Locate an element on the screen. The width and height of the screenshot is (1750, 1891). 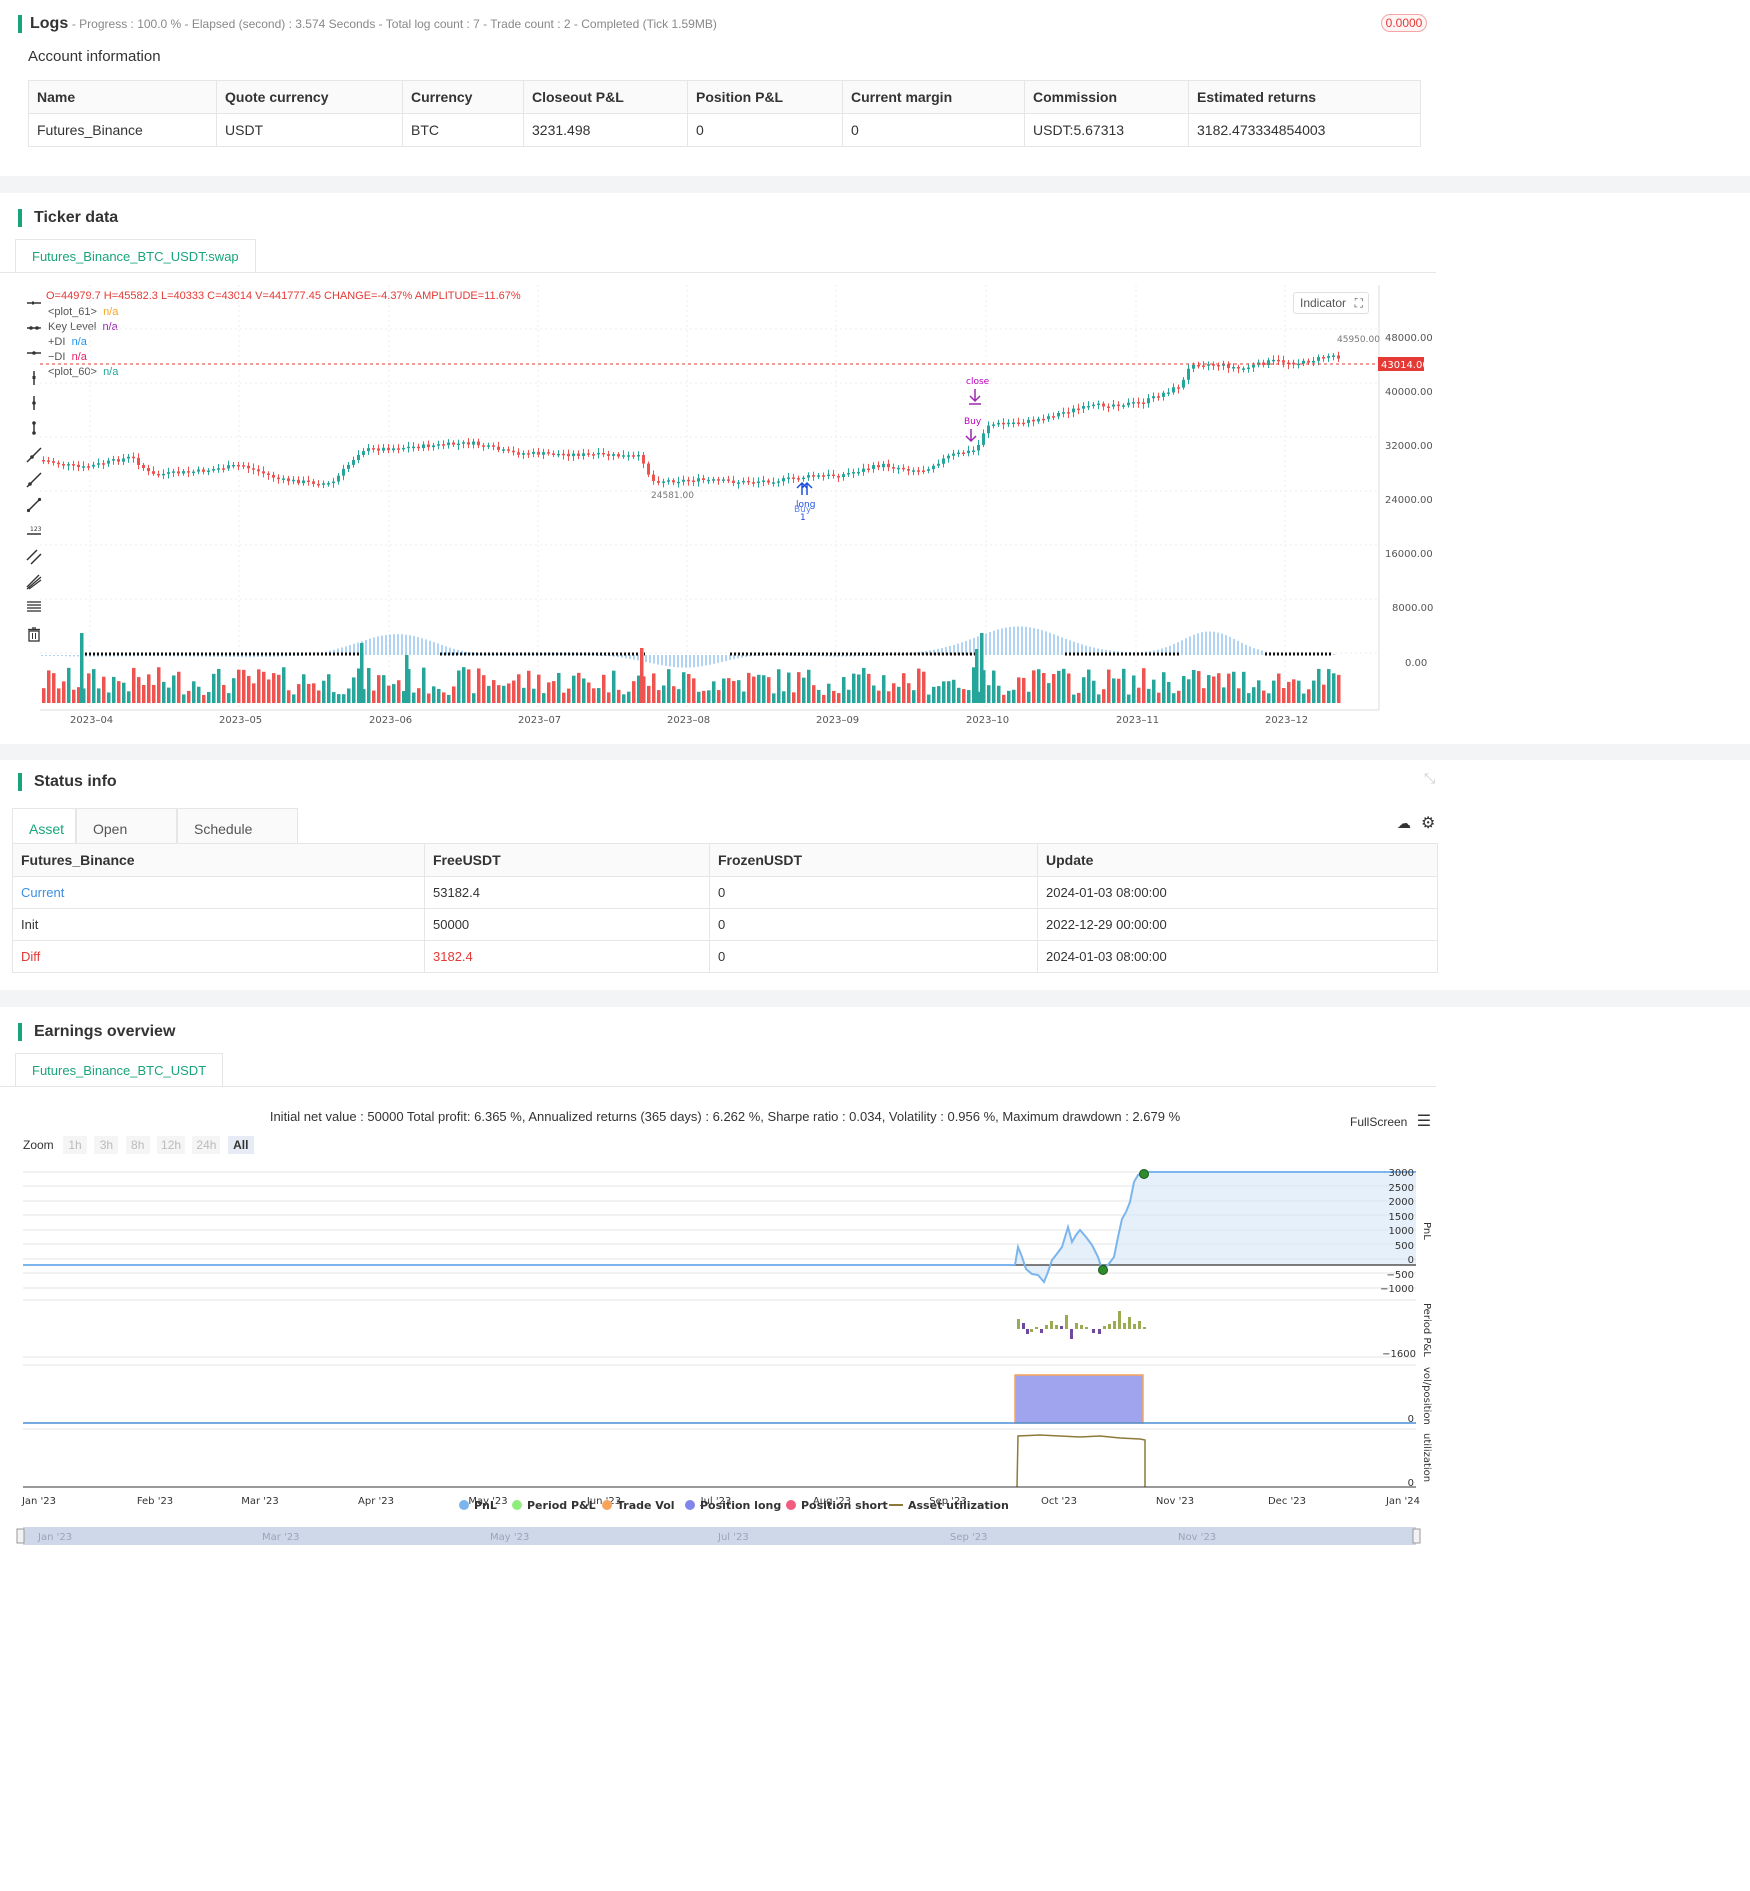
price-tick: 16000.00 is located at coordinates (1409, 554).